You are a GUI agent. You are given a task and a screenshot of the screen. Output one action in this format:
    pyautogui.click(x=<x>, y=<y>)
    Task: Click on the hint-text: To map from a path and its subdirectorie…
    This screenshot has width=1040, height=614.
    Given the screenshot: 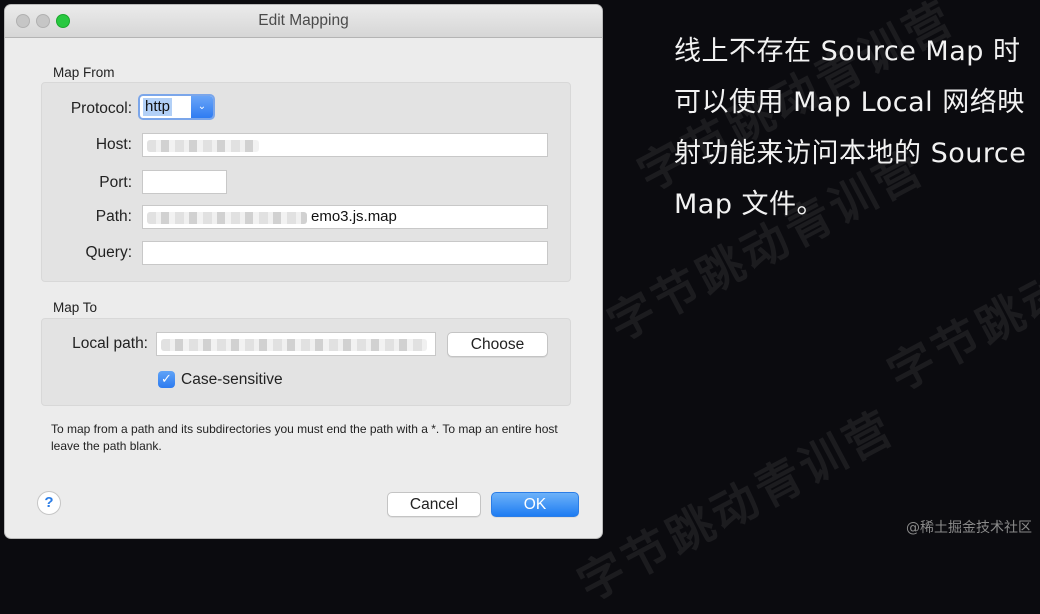 What is the action you would take?
    pyautogui.click(x=304, y=437)
    